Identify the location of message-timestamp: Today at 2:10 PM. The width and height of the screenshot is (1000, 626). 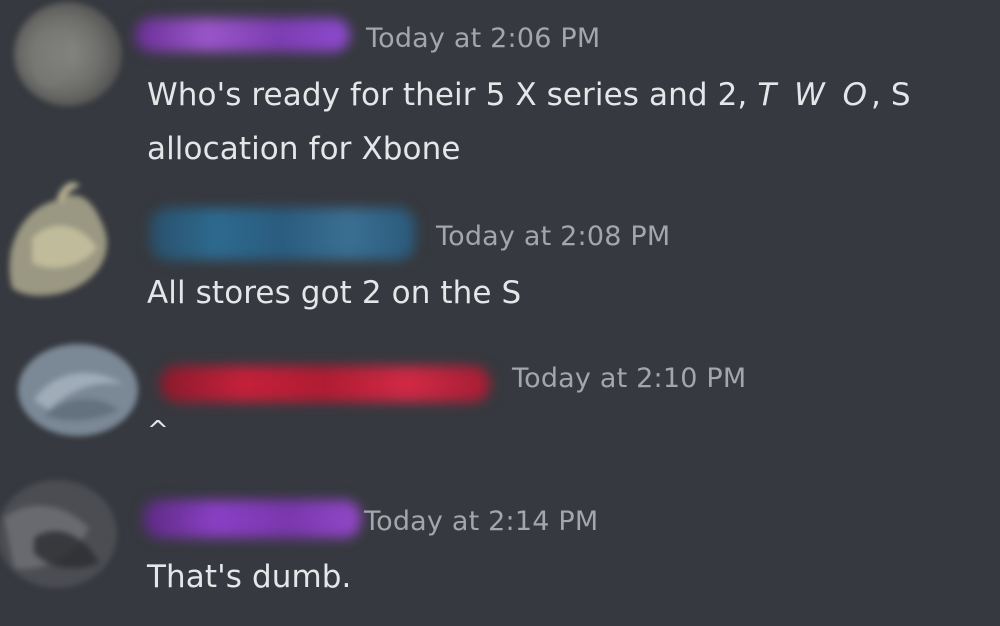
(629, 378).